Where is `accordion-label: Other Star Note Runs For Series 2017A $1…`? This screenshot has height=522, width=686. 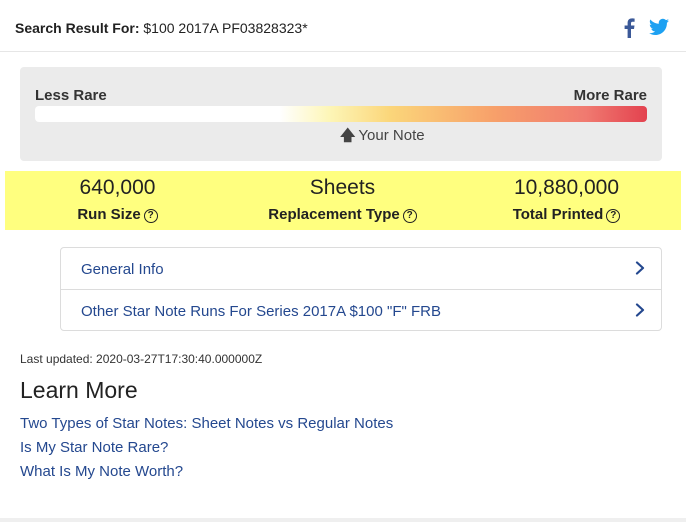
accordion-label: Other Star Note Runs For Series 2017A $1… is located at coordinates (261, 311).